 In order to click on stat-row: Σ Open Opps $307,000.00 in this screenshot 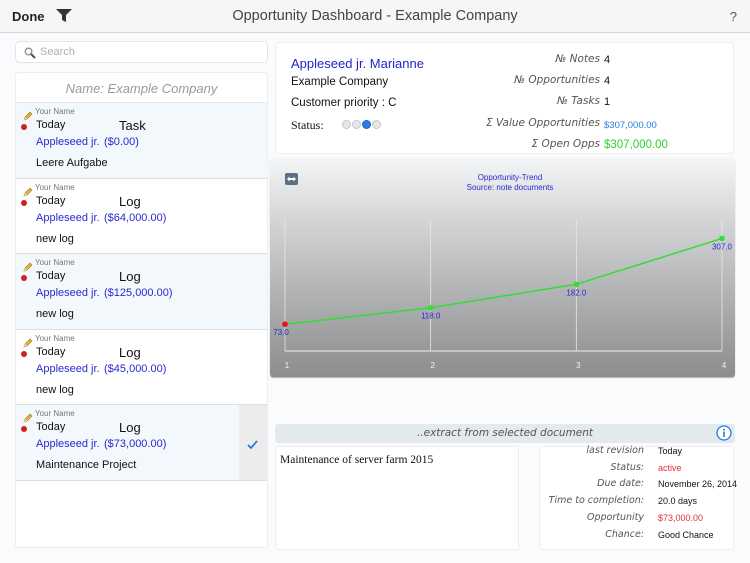, I will do `click(586, 148)`.